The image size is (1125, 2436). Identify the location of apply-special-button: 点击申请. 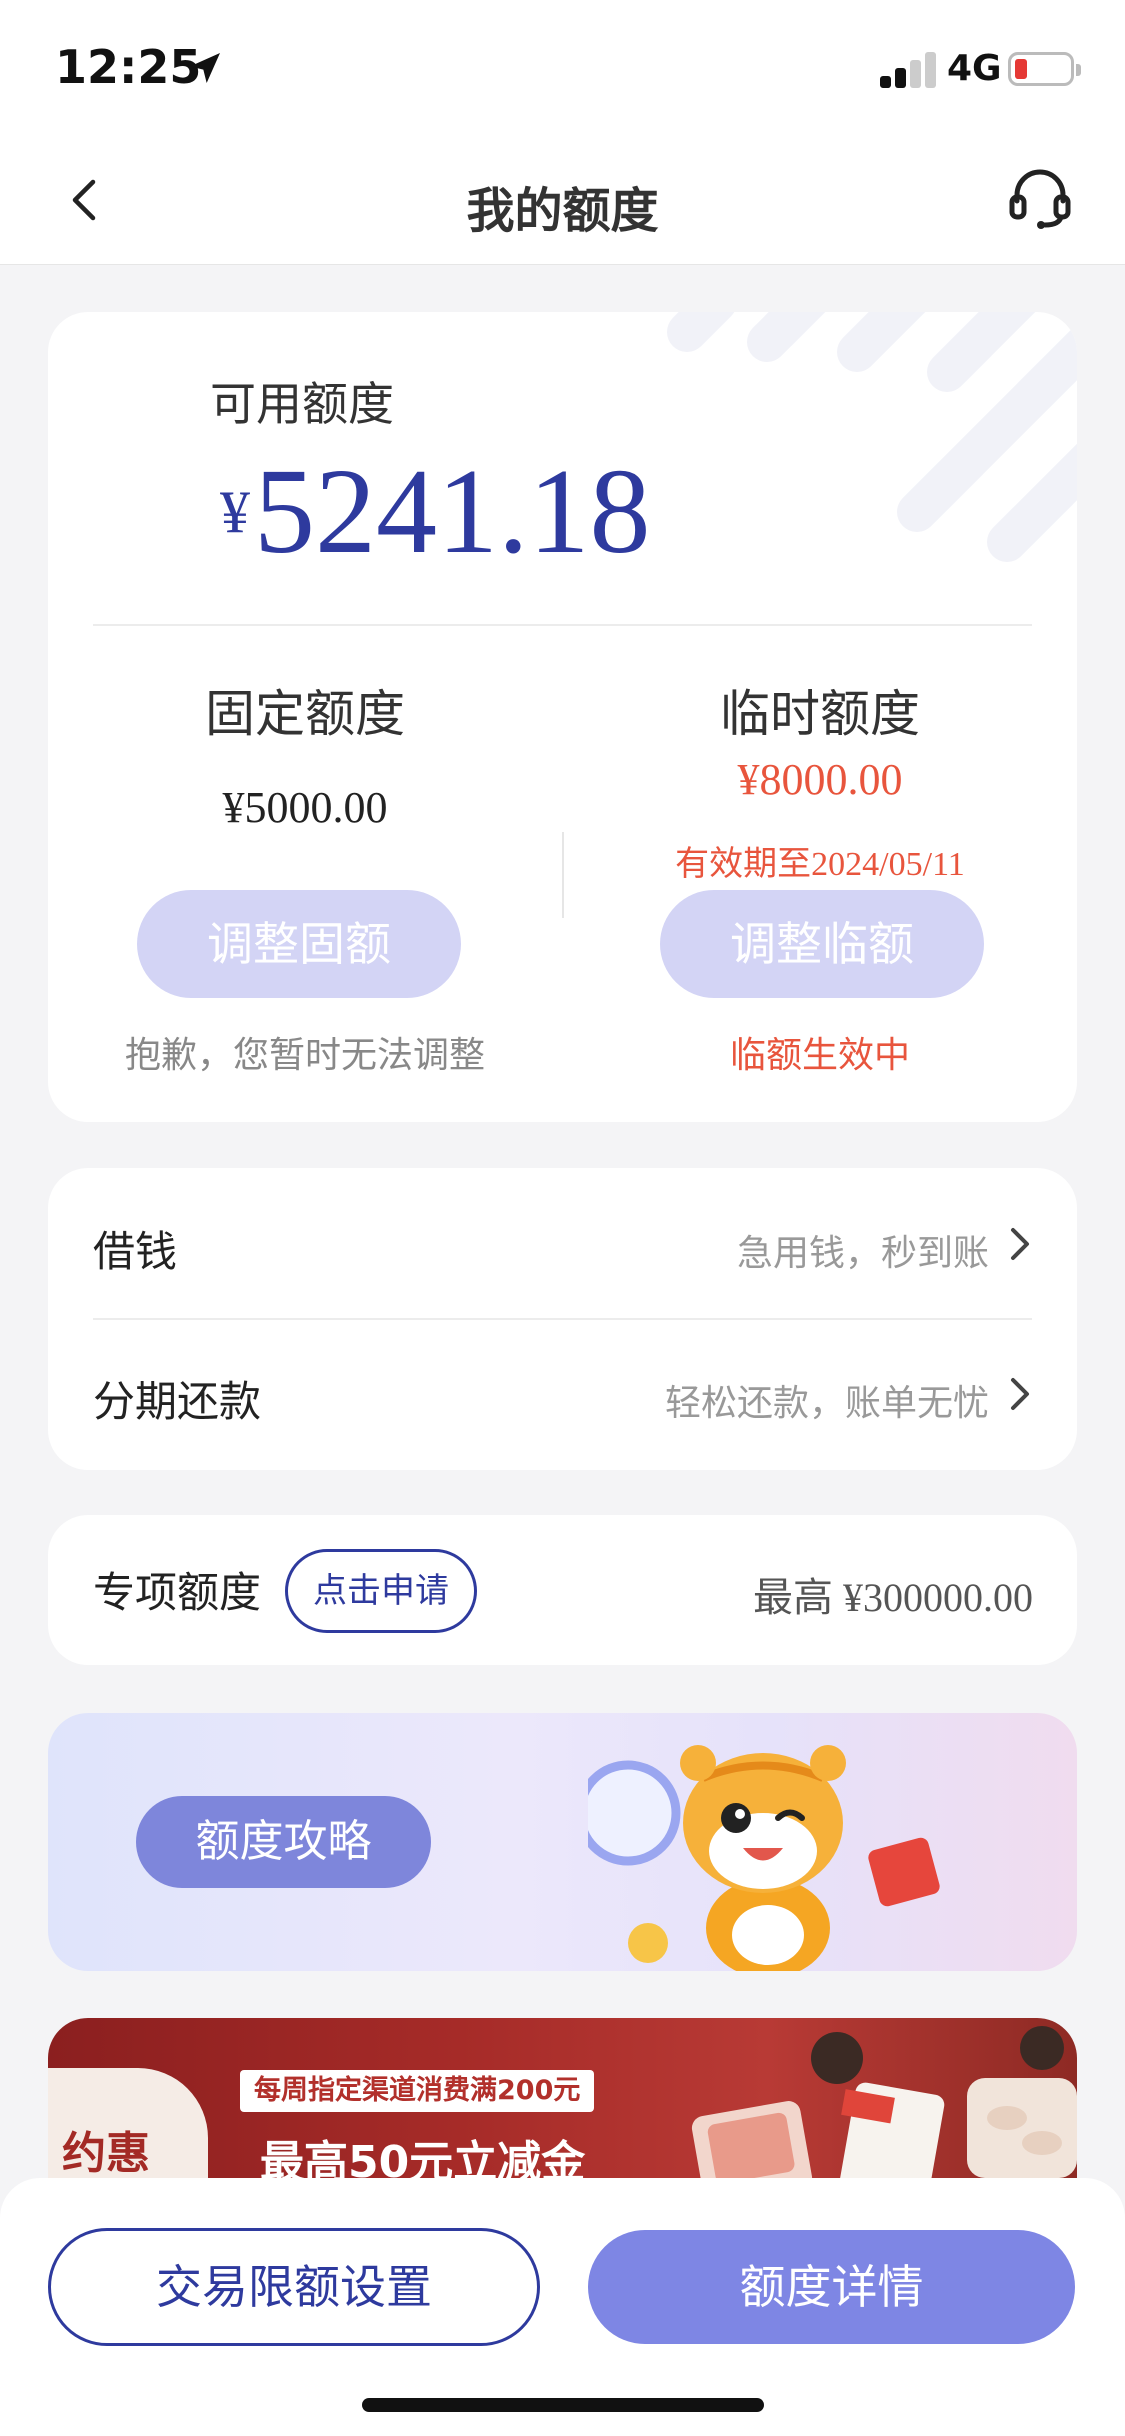
(381, 1591).